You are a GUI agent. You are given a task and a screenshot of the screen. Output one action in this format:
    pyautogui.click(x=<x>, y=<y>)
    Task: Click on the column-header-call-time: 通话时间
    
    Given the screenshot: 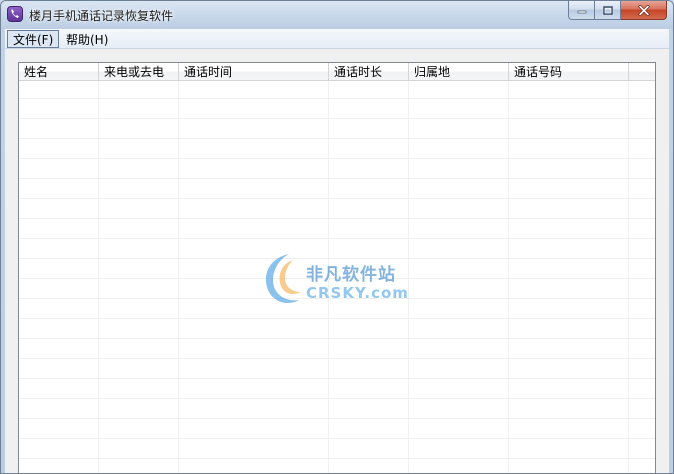 What is the action you would take?
    pyautogui.click(x=254, y=72)
    